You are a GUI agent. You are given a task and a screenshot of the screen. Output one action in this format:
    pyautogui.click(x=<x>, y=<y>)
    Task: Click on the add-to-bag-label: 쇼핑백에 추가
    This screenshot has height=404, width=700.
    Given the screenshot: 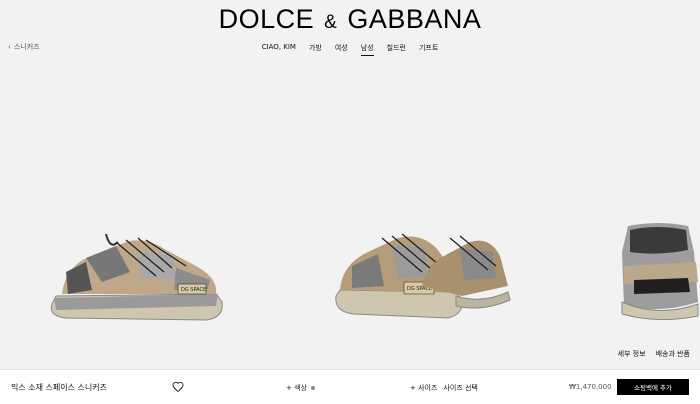 What is the action you would take?
    pyautogui.click(x=653, y=388)
    